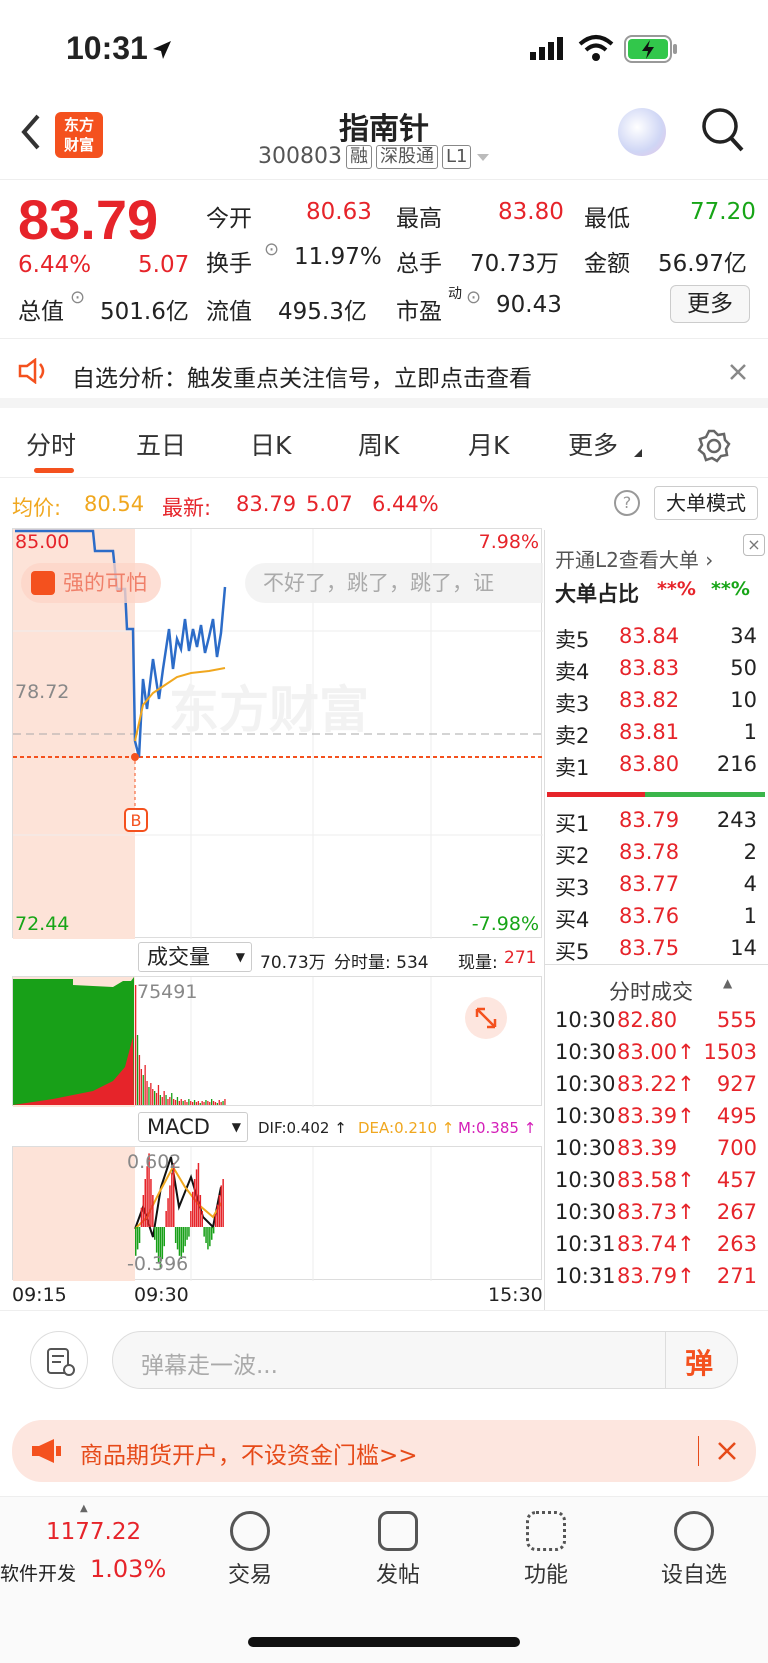 This screenshot has width=768, height=1663. I want to click on volume-header: 成交量 ▼ 70.73万 分时量: 534 现量: 271, so click(277, 957).